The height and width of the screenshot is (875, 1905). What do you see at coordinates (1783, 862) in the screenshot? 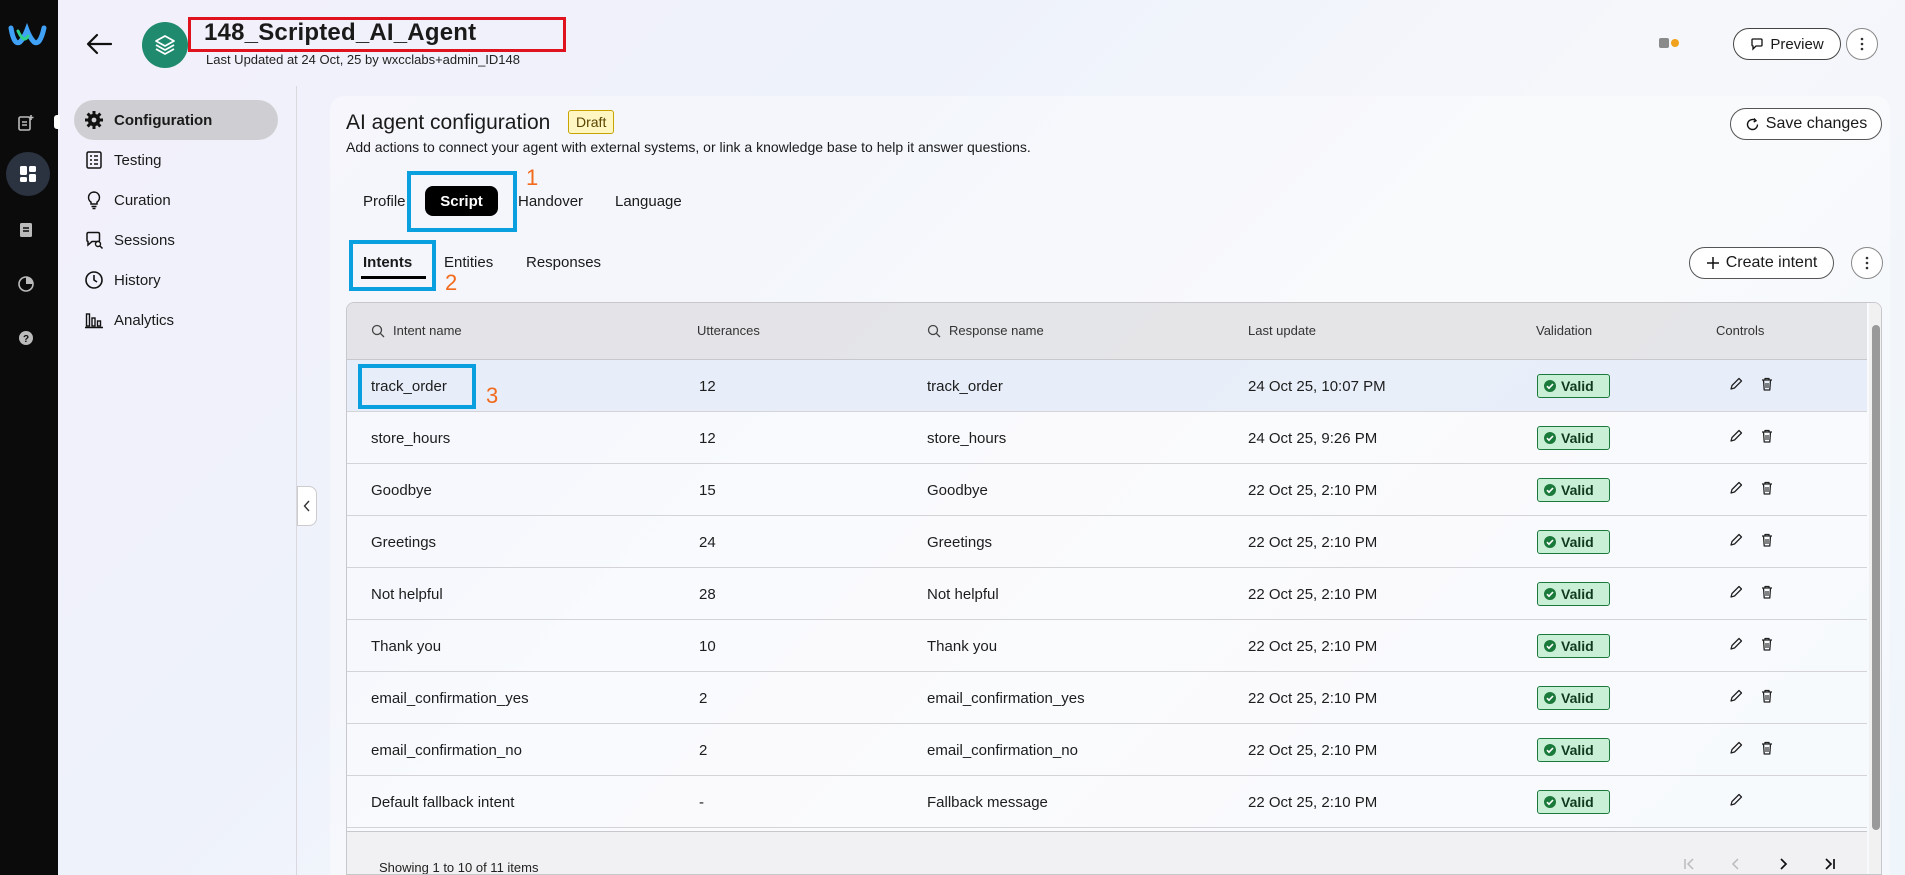
I see `next-page-button` at bounding box center [1783, 862].